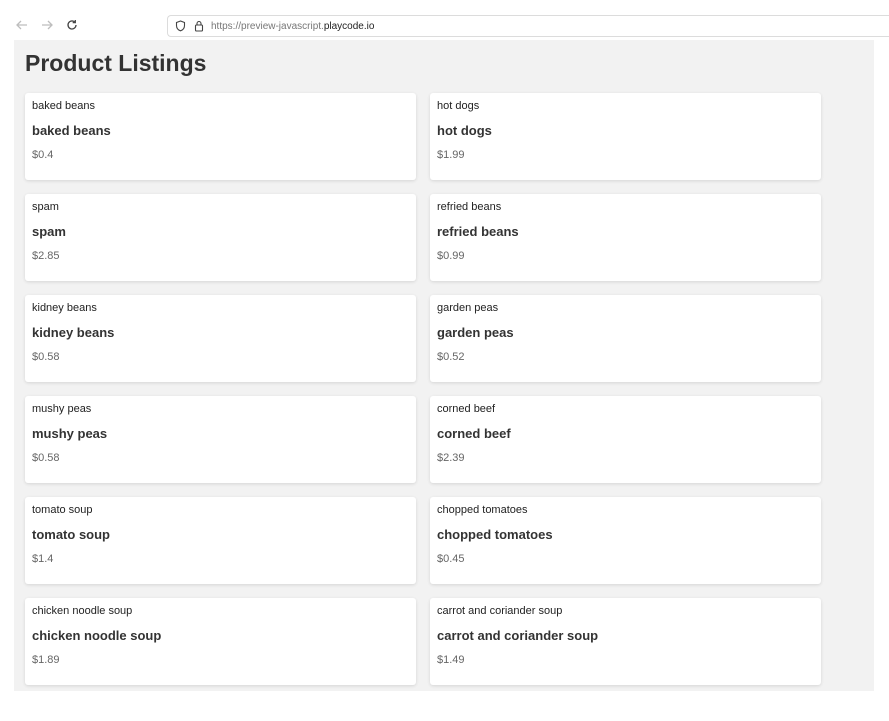  I want to click on product-card: mushy peas mushy peas $0.58, so click(220, 439).